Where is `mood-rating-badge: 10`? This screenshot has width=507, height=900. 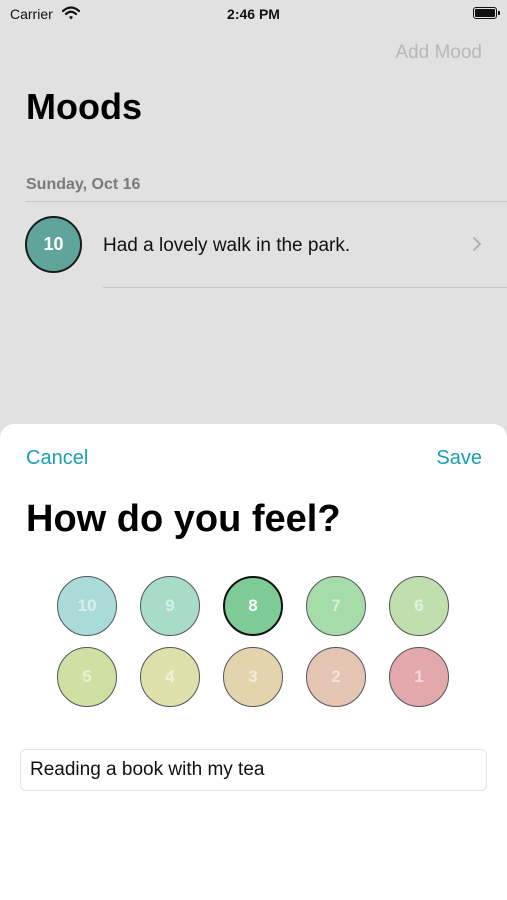
mood-rating-badge: 10 is located at coordinates (53, 244).